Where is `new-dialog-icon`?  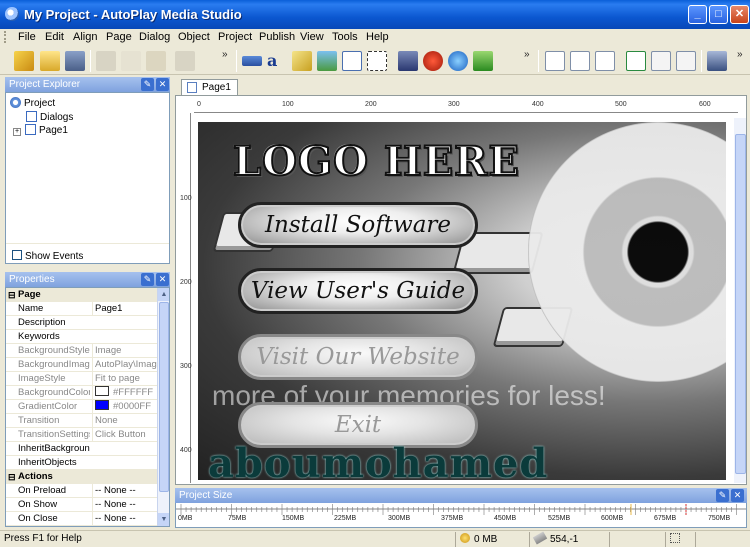 new-dialog-icon is located at coordinates (636, 61).